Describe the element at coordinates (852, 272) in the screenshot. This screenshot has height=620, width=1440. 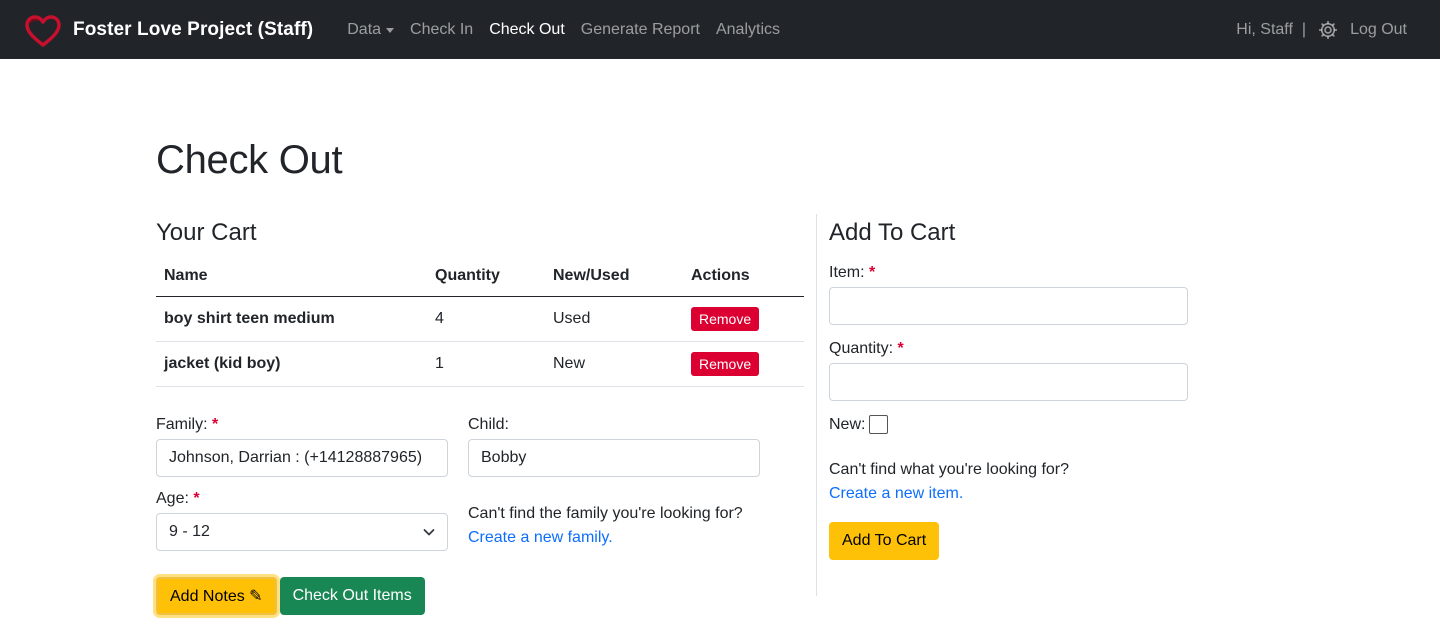
I see `item-label: Item: *` at that location.